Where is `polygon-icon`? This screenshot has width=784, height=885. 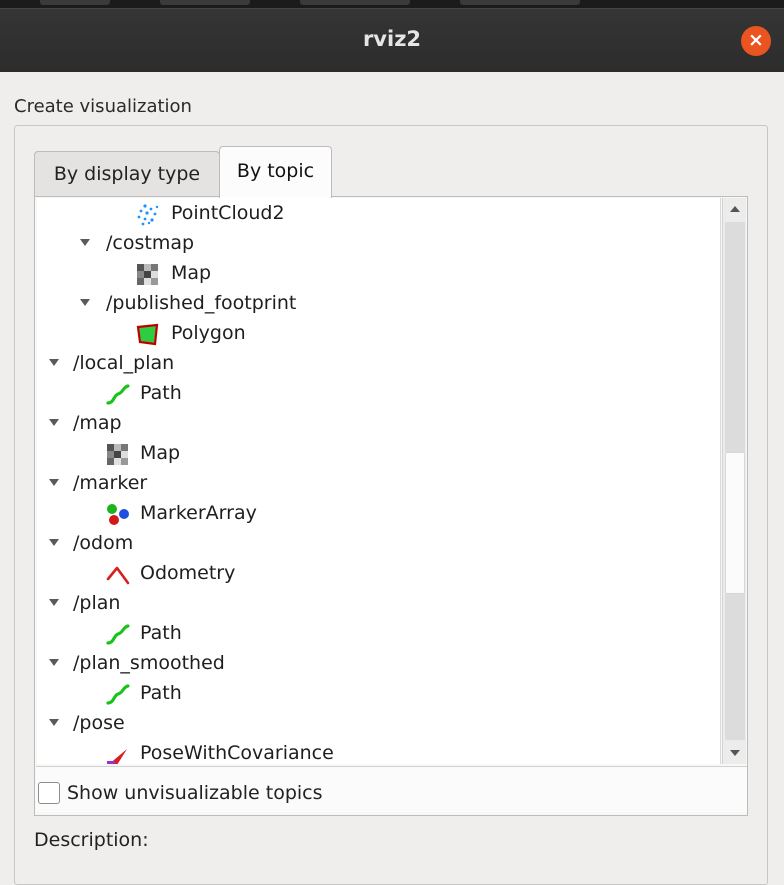
polygon-icon is located at coordinates (147, 334).